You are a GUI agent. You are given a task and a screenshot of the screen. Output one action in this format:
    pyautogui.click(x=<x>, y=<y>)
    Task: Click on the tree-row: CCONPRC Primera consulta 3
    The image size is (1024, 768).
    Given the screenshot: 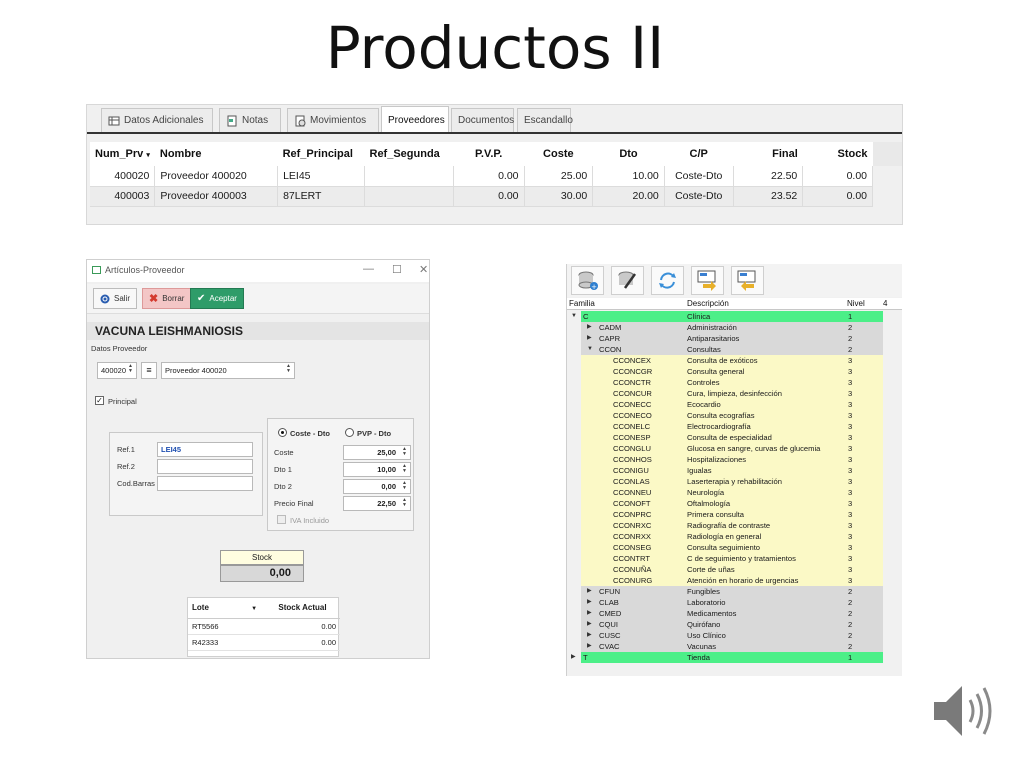 What is the action you would take?
    pyautogui.click(x=734, y=514)
    